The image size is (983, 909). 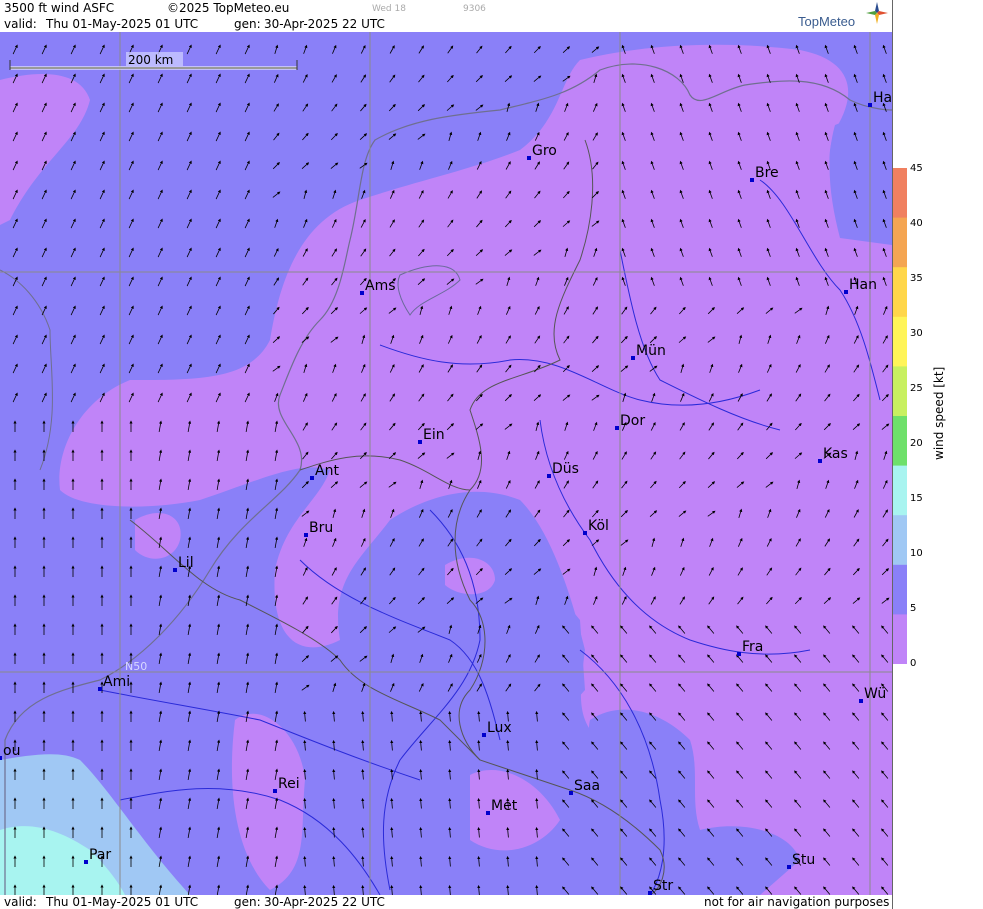 I want to click on city-marker: Han, so click(x=860, y=285).